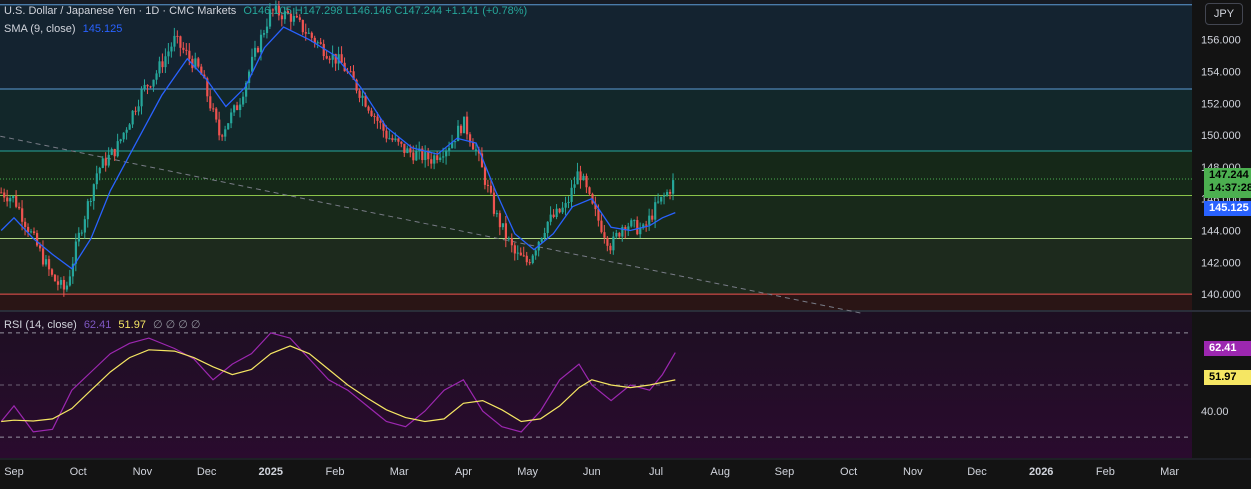  Describe the element at coordinates (1229, 175) in the screenshot. I see `current-price: 147.244` at that location.